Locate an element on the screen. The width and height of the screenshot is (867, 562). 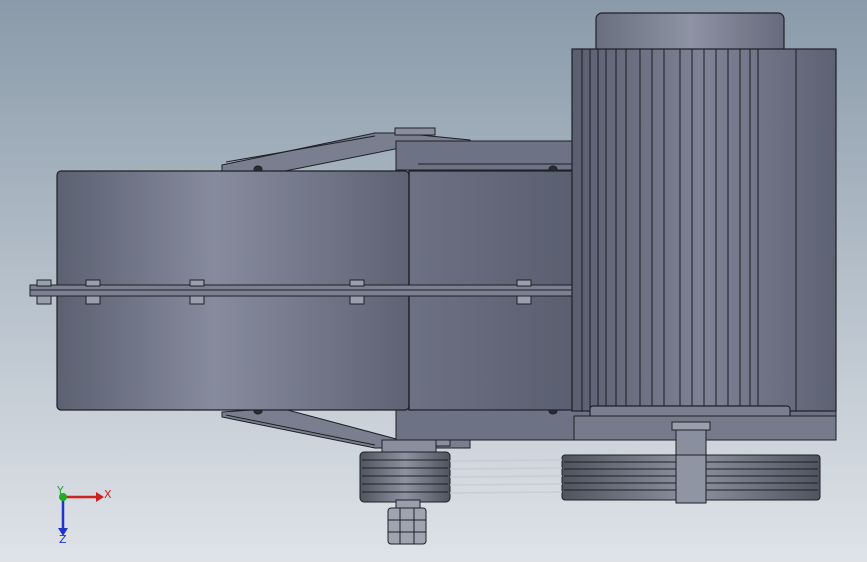
shaft-end-nut is located at coordinates (407, 522).